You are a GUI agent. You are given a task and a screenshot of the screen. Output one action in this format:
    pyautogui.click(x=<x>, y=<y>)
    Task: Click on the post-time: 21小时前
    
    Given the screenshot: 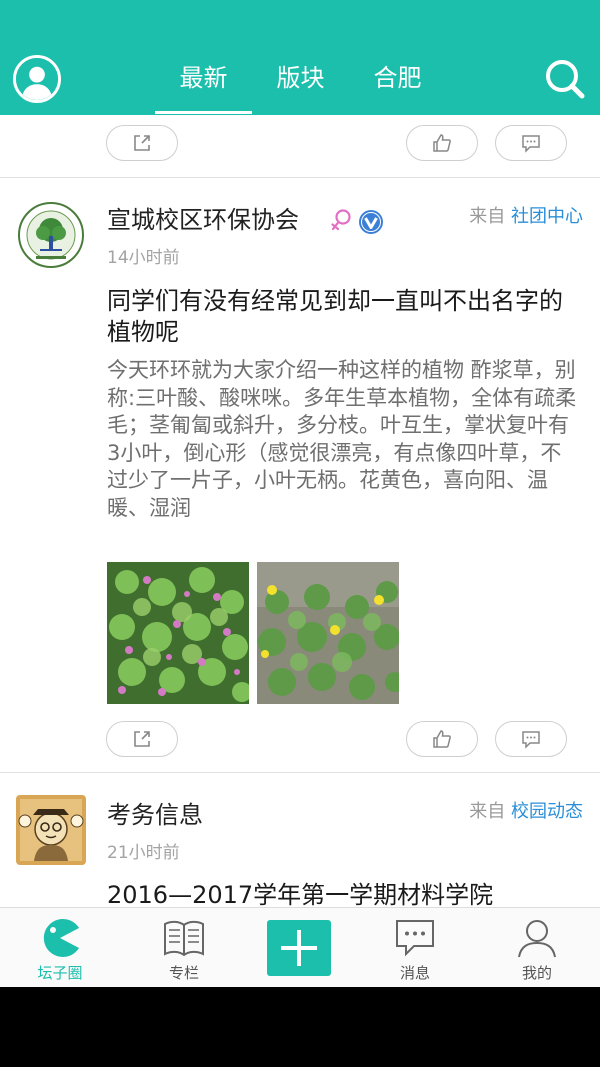 What is the action you would take?
    pyautogui.click(x=143, y=853)
    